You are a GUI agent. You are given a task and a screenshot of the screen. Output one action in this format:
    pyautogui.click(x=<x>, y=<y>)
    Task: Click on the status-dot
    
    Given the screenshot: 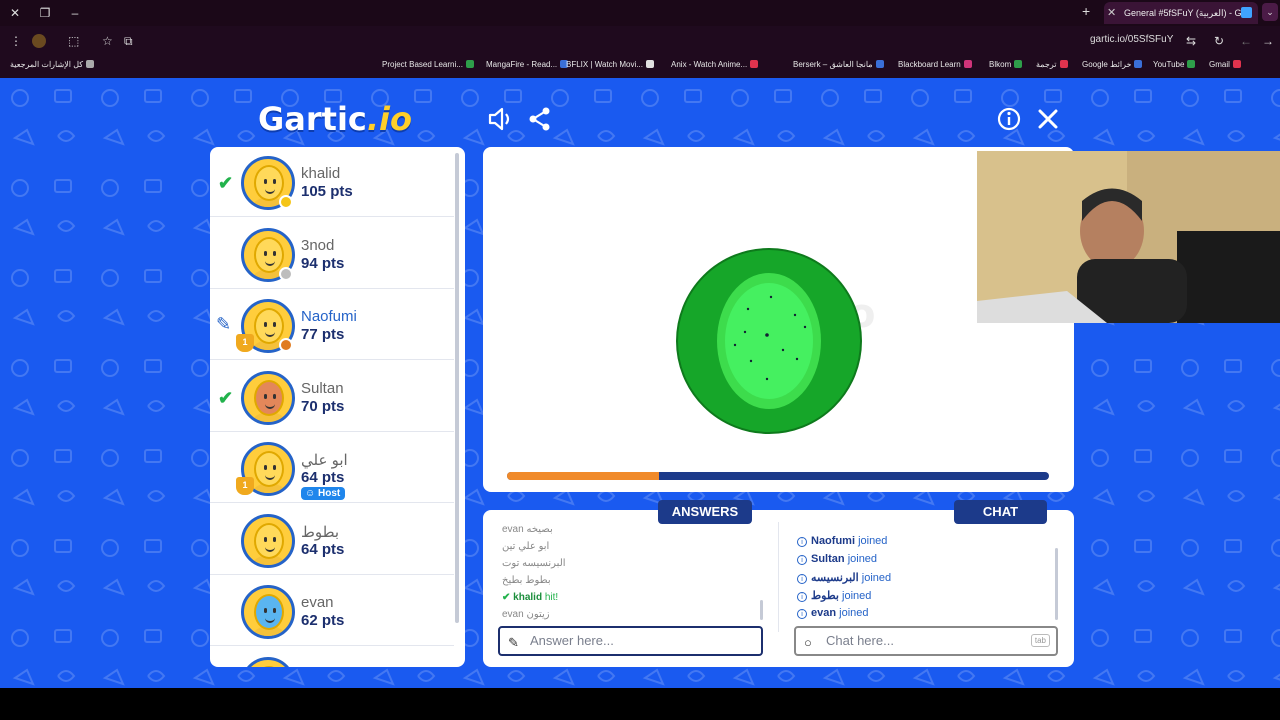 What is the action you would take?
    pyautogui.click(x=286, y=273)
    